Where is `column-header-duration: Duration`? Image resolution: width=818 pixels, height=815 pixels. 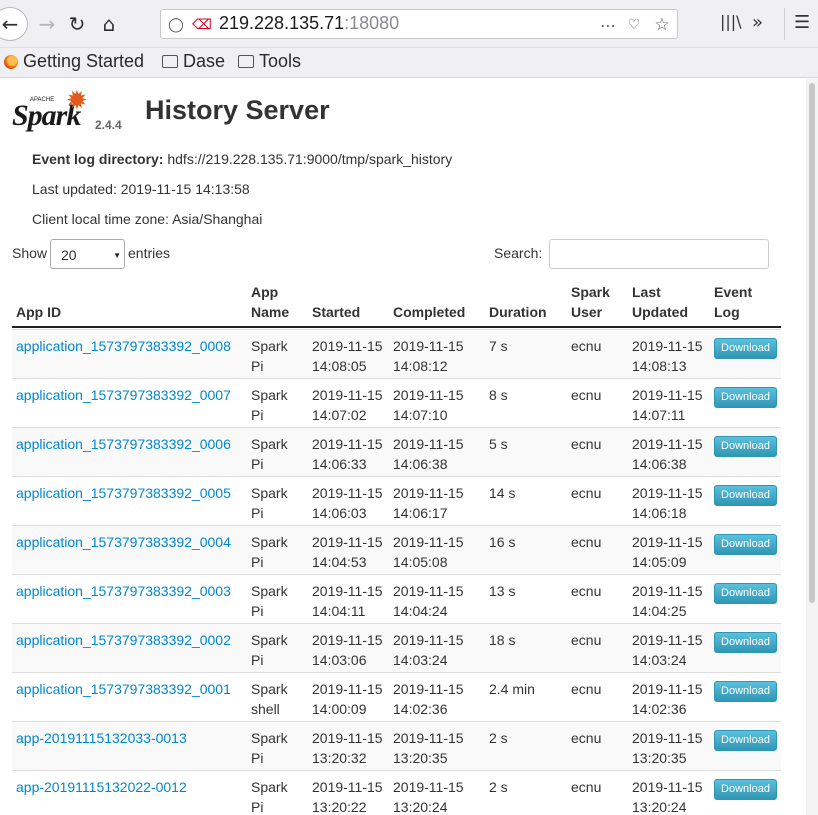
column-header-duration: Duration is located at coordinates (518, 312).